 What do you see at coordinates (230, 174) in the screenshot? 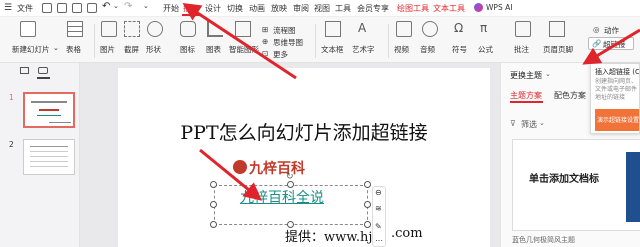
I see `arrow-to-link-text` at bounding box center [230, 174].